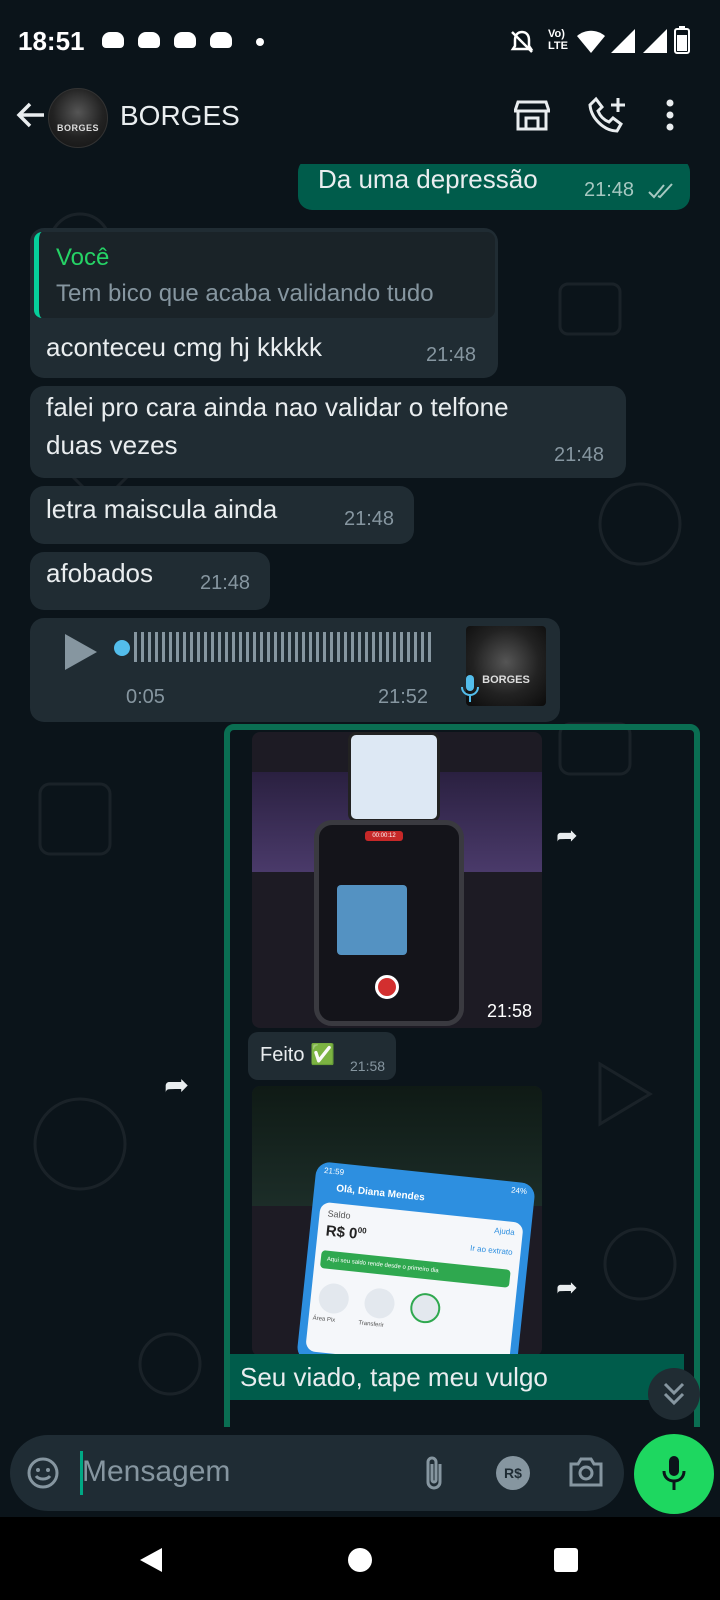 This screenshot has height=1600, width=720. What do you see at coordinates (360, 1560) in the screenshot?
I see `nav-home-icon` at bounding box center [360, 1560].